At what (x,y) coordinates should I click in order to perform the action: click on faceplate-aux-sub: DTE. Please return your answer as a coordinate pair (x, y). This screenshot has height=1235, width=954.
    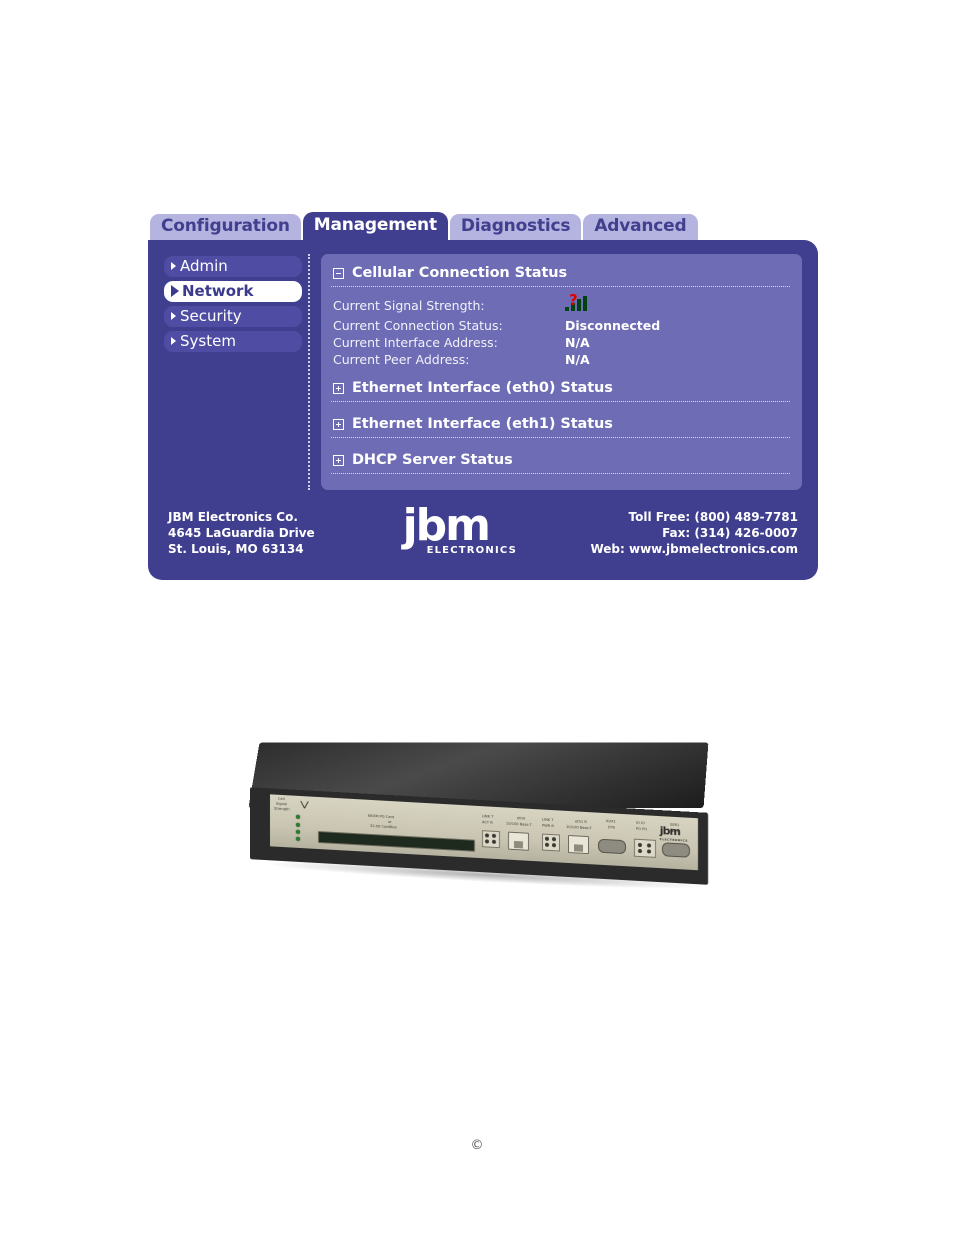
    Looking at the image, I should click on (612, 827).